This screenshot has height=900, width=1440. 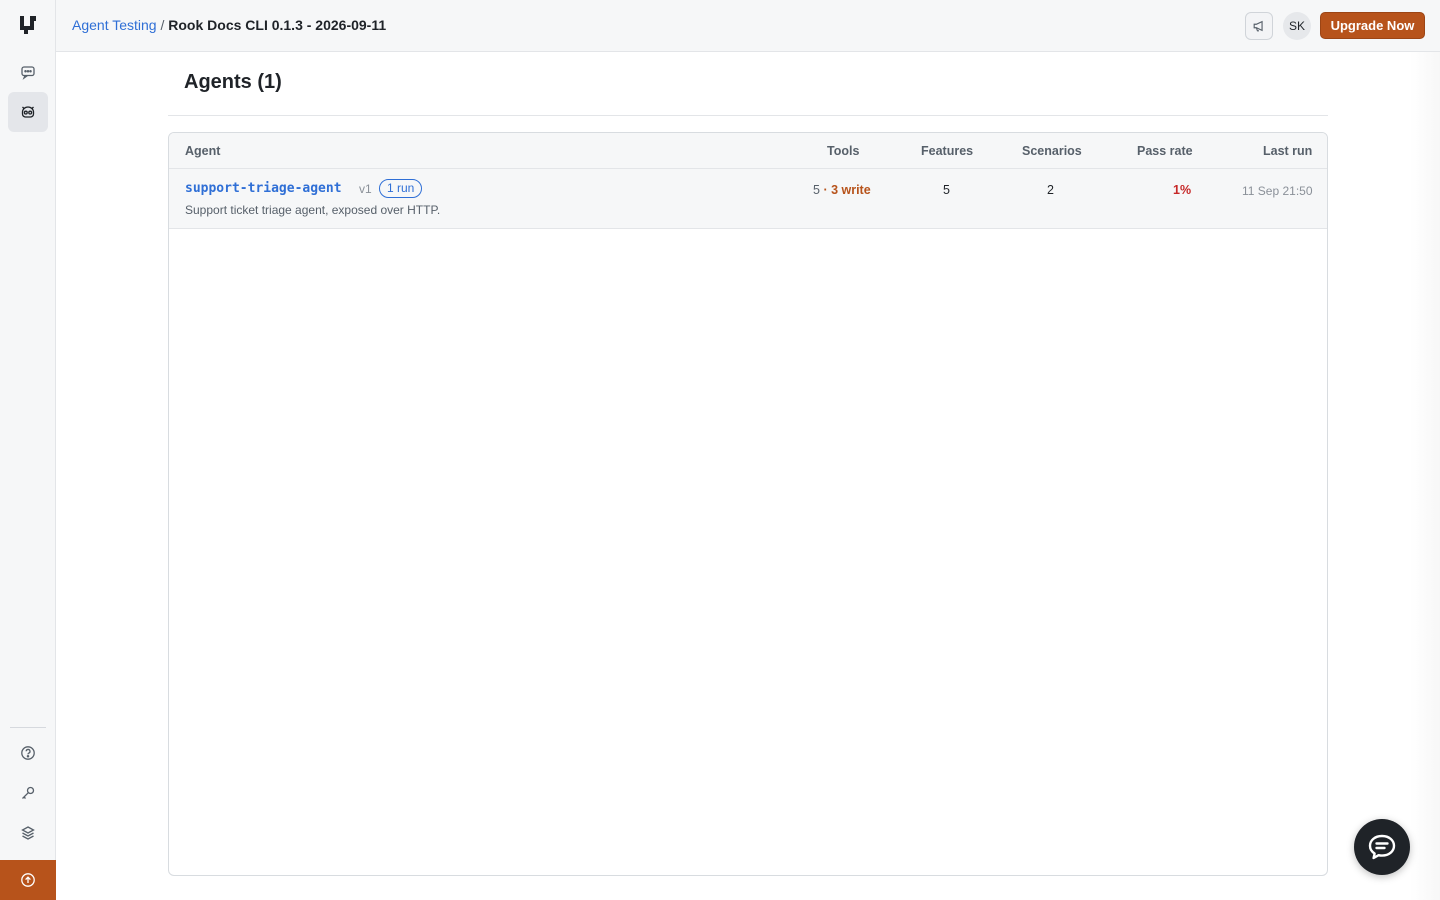 I want to click on announcements-button, so click(x=1259, y=26).